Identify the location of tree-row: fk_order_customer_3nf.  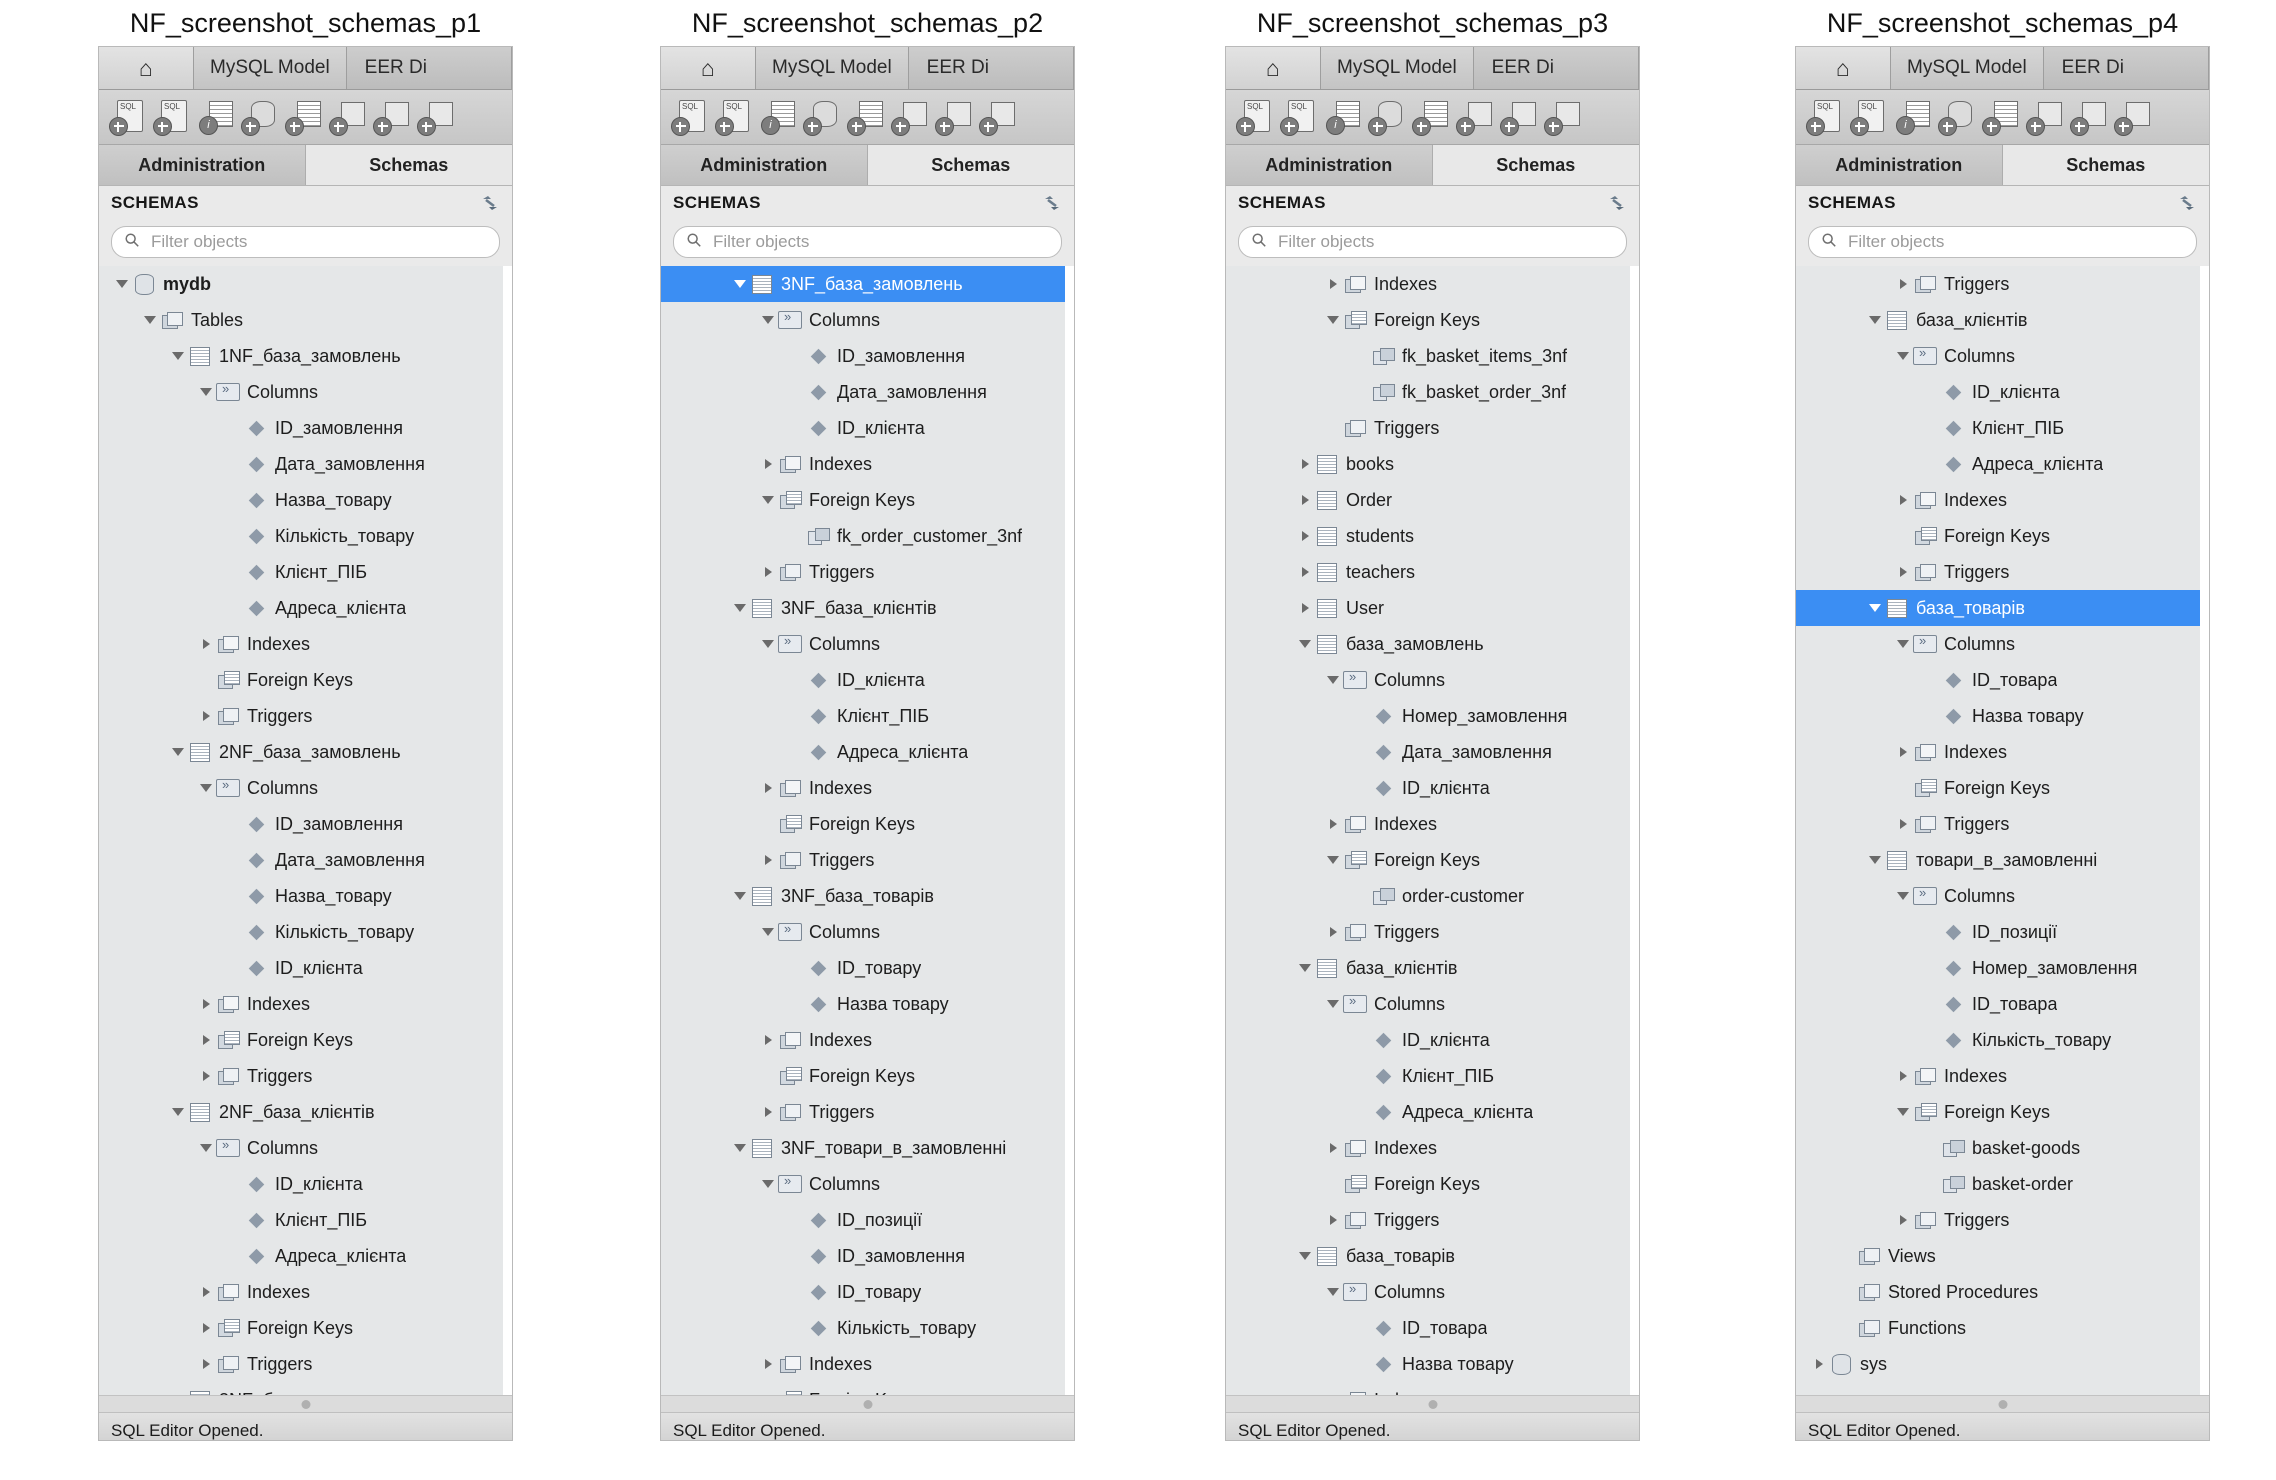
(867, 536).